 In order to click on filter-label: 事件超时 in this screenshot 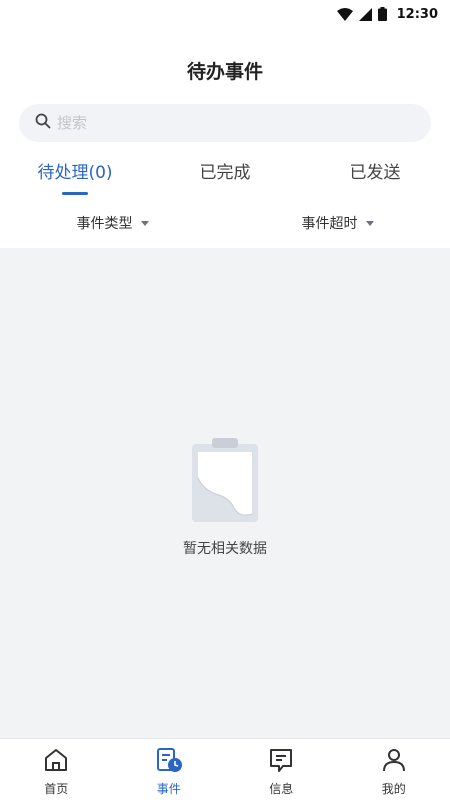, I will do `click(329, 224)`.